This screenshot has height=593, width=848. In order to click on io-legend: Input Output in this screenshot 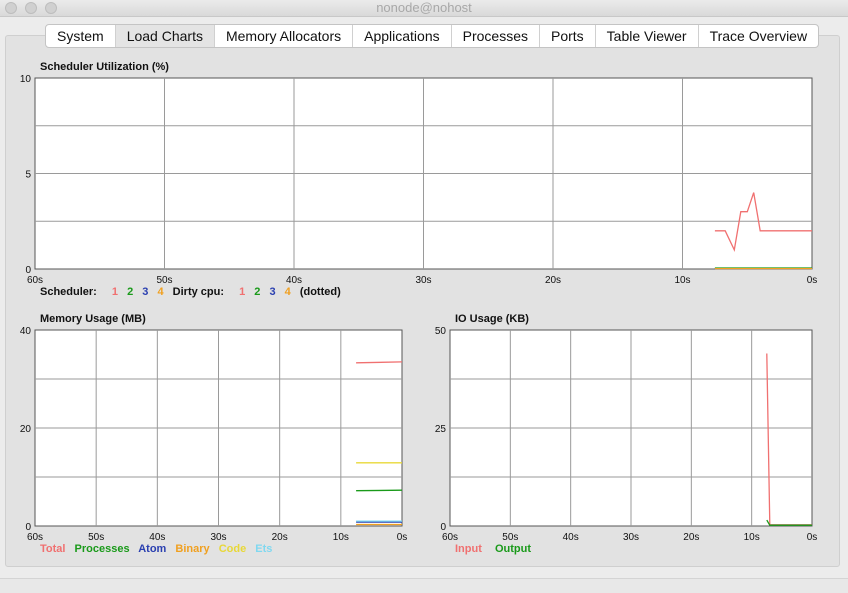, I will do `click(496, 549)`.